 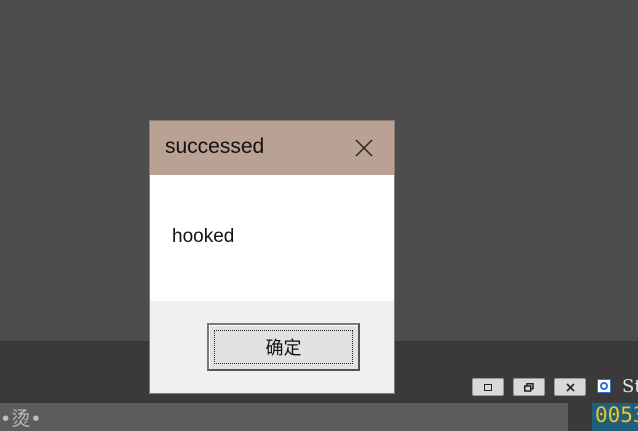 What do you see at coordinates (630, 386) in the screenshot?
I see `truncated-label: St` at bounding box center [630, 386].